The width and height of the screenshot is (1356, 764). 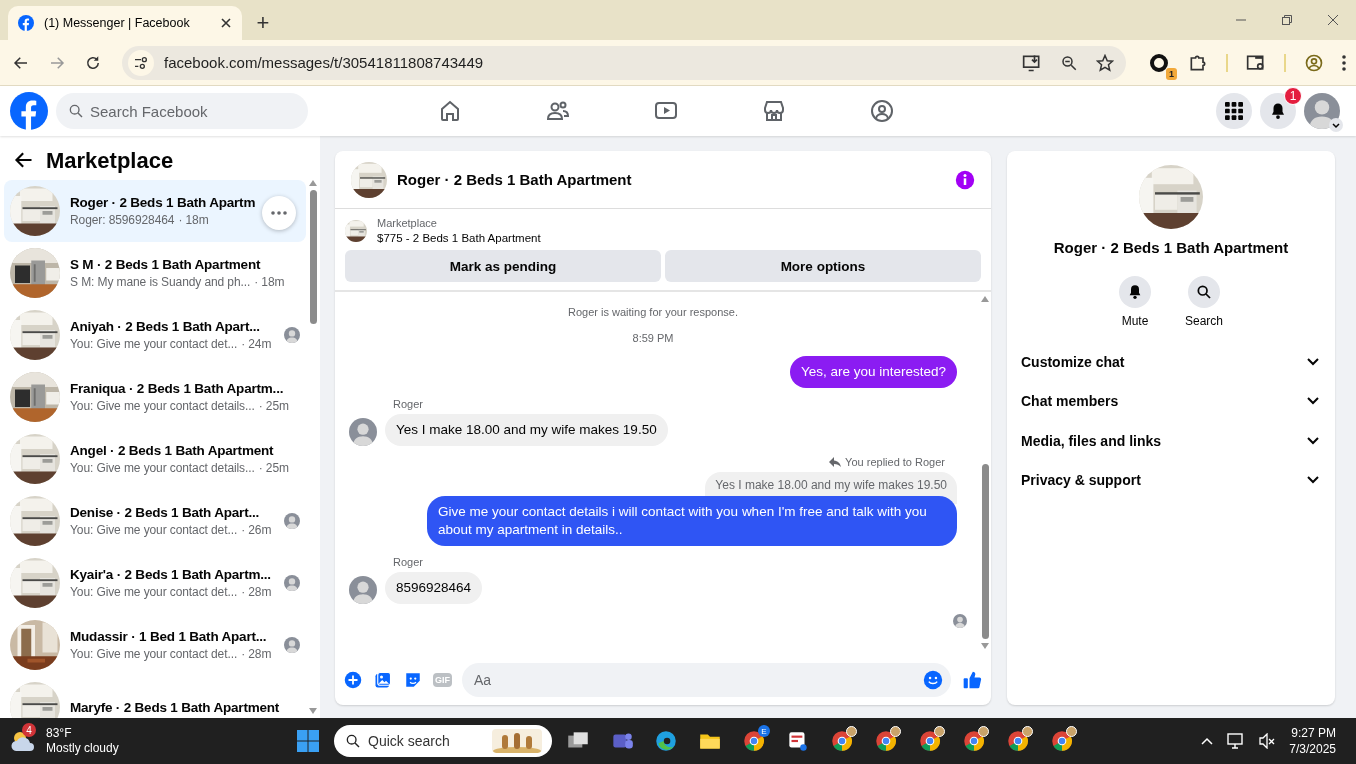 I want to click on profile-icon, so click(x=1314, y=62).